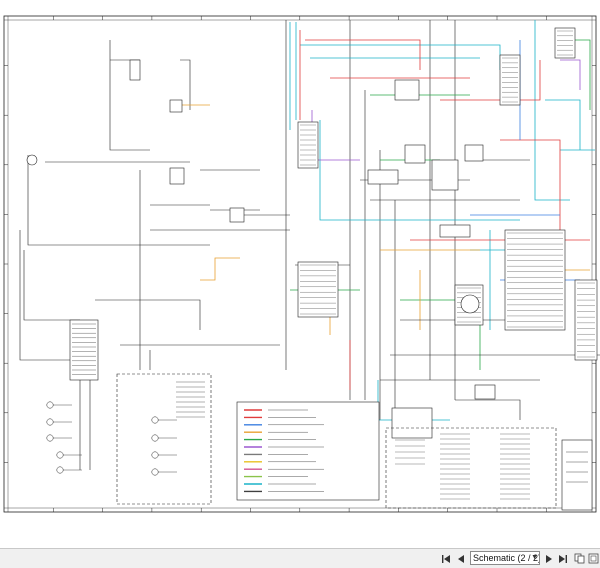 This screenshot has height=568, width=600. Describe the element at coordinates (446, 558) in the screenshot. I see `skip-to-first-icon` at that location.